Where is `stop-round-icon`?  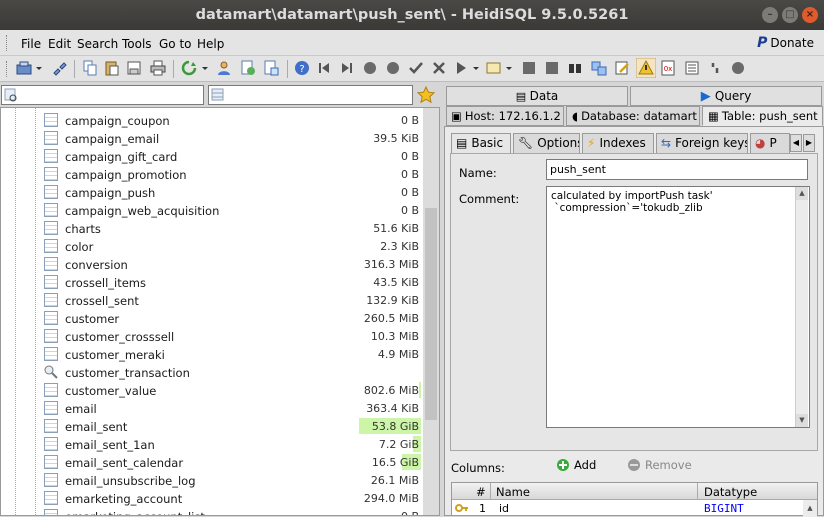 stop-round-icon is located at coordinates (738, 68).